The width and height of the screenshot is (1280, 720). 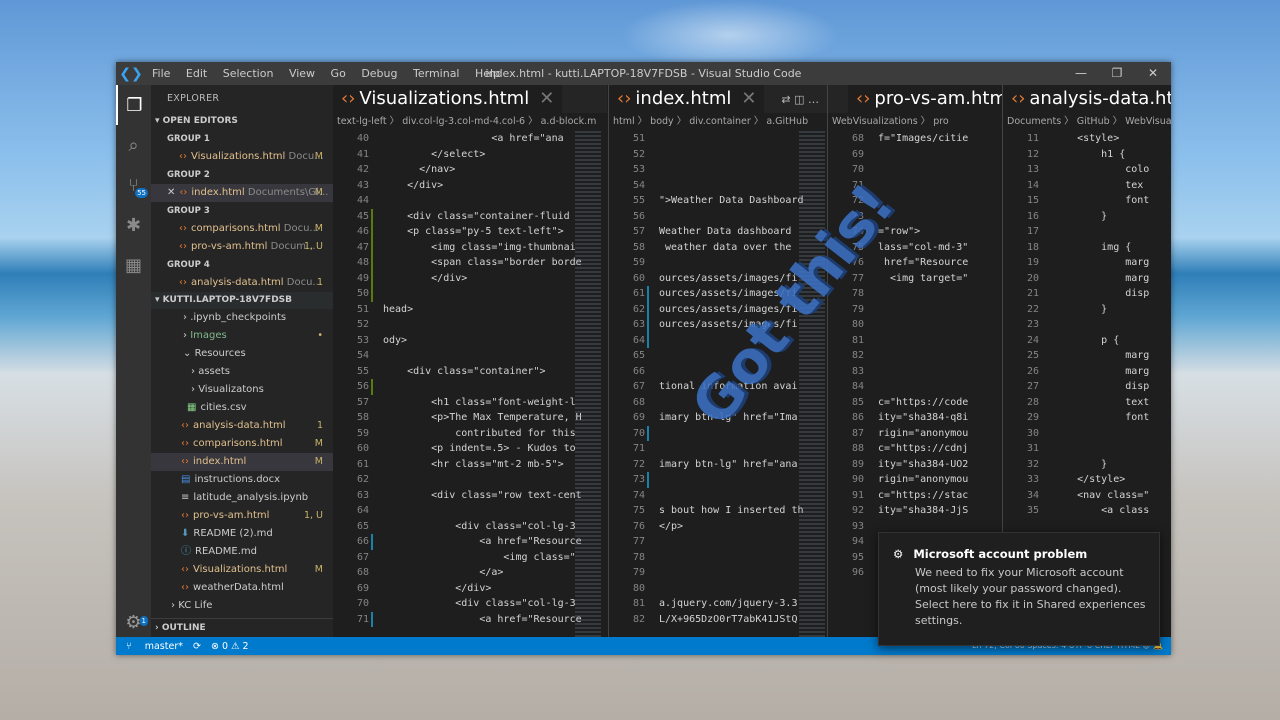 I want to click on tree-folder: › KC Life, so click(x=242, y=606).